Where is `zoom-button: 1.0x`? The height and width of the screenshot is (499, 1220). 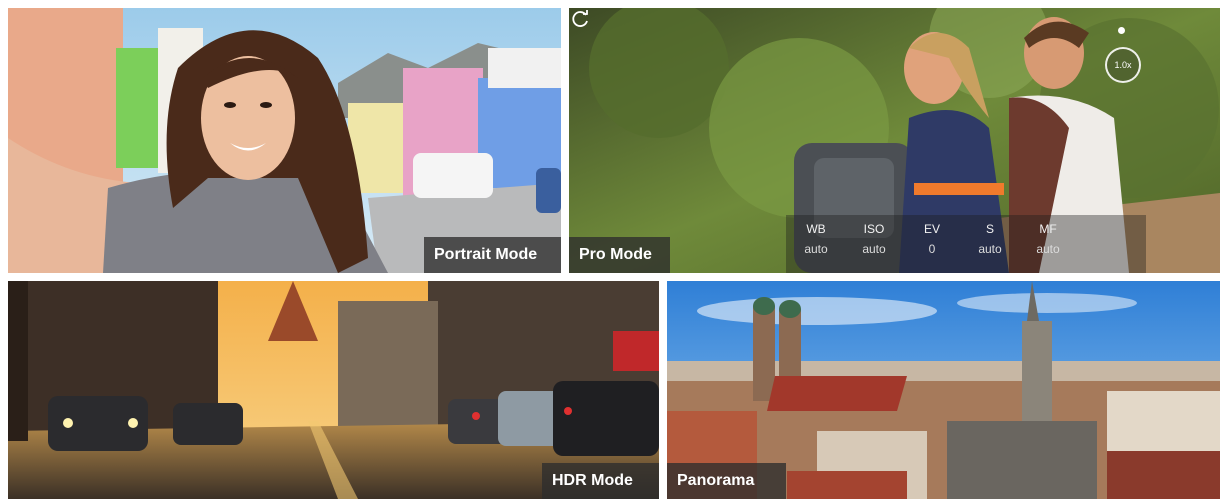
zoom-button: 1.0x is located at coordinates (1123, 65).